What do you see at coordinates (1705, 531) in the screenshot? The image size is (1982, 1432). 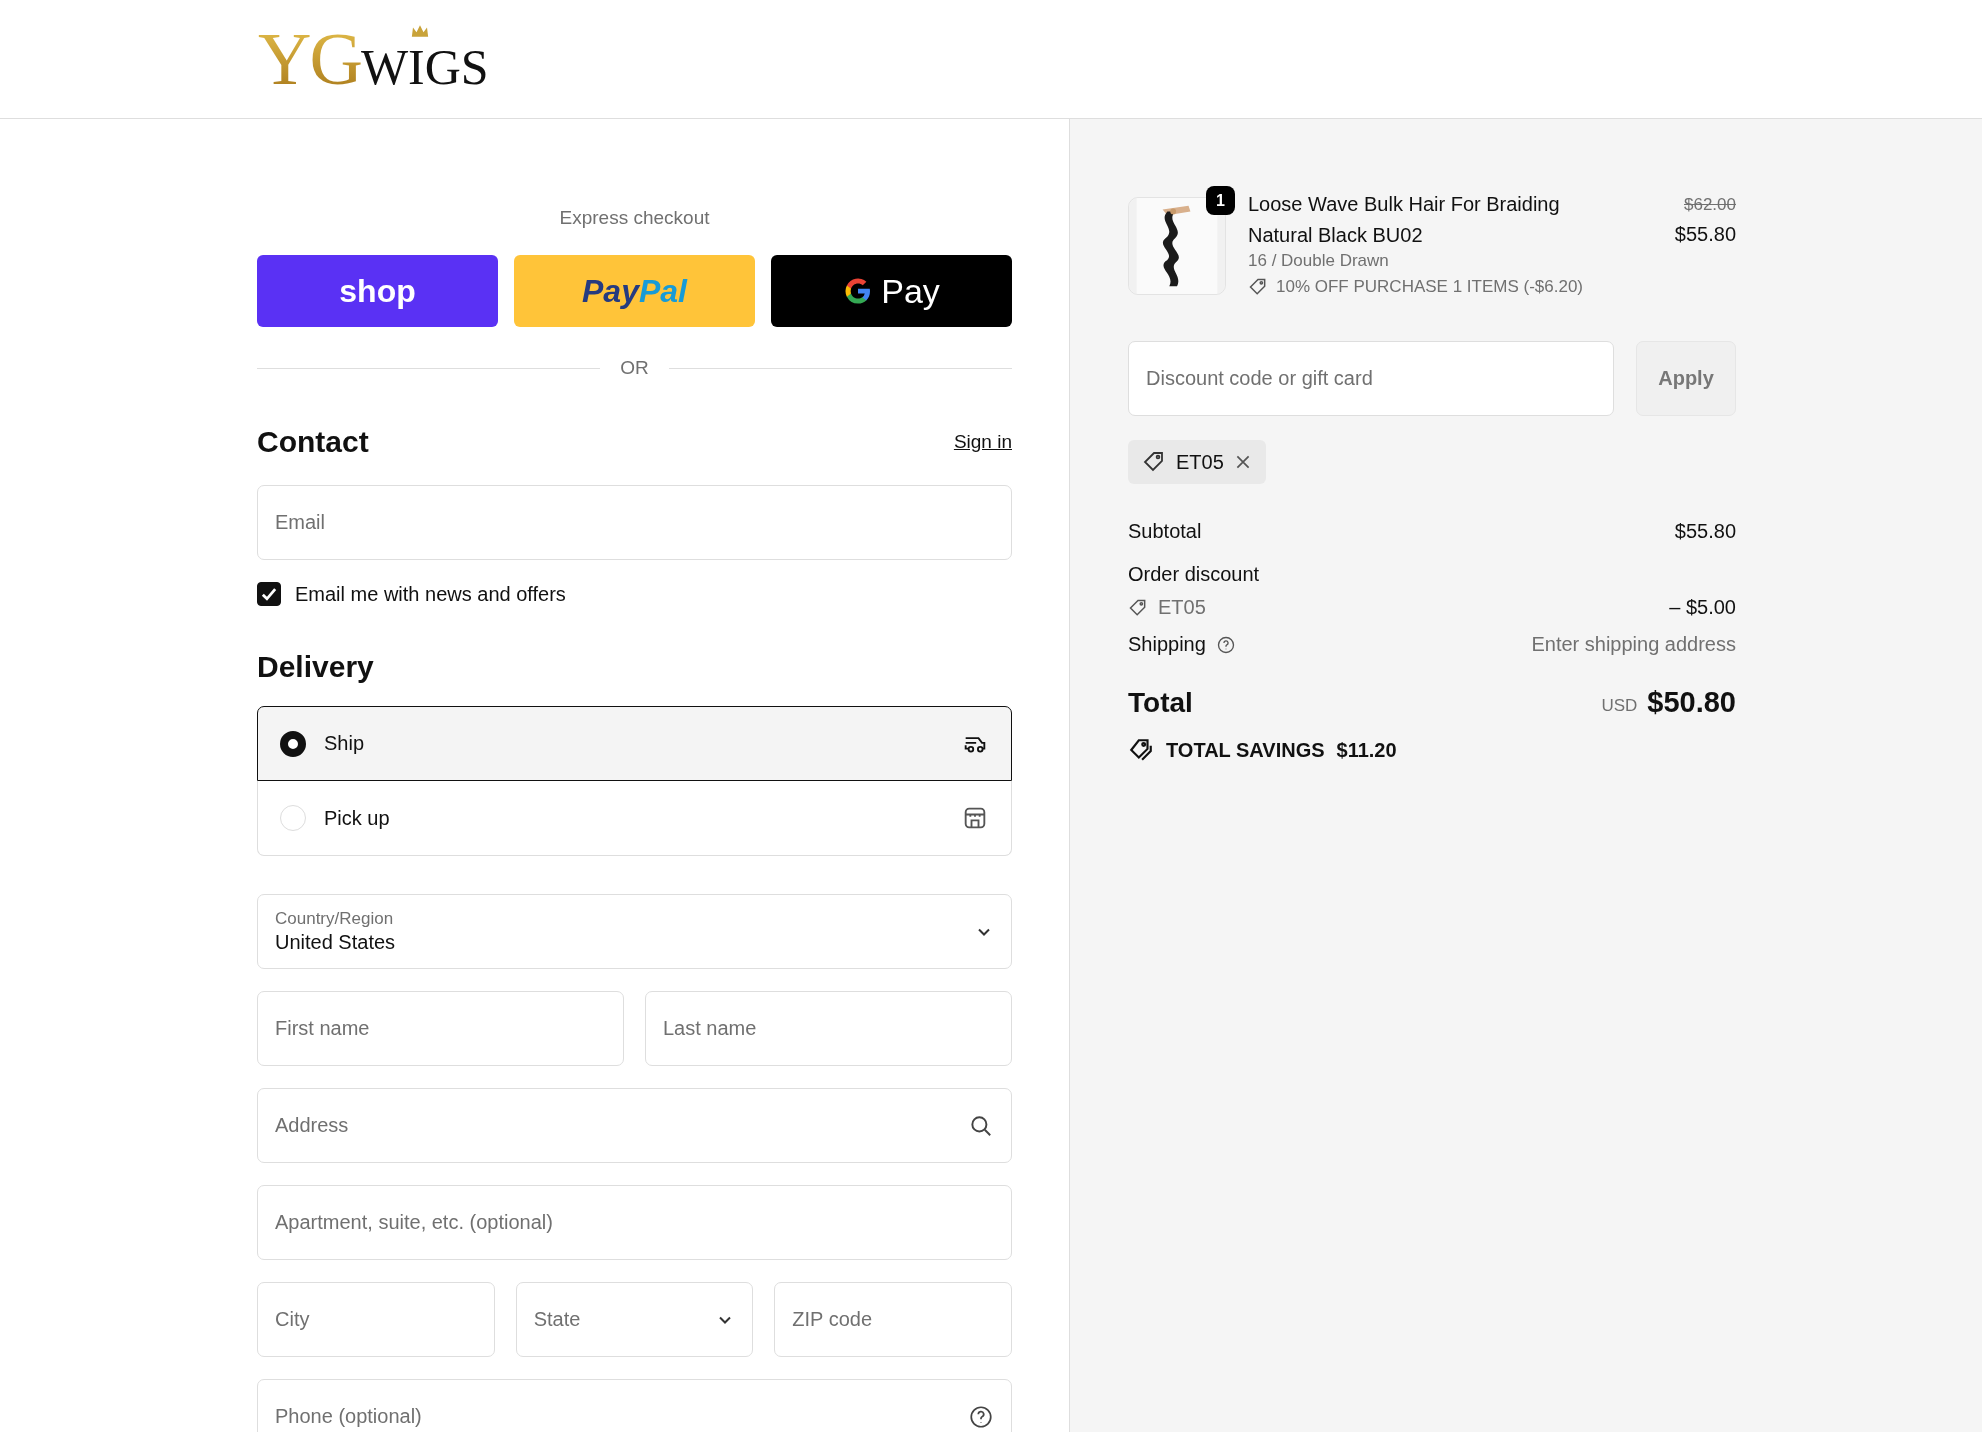 I see `subtotal-value: $55.80` at bounding box center [1705, 531].